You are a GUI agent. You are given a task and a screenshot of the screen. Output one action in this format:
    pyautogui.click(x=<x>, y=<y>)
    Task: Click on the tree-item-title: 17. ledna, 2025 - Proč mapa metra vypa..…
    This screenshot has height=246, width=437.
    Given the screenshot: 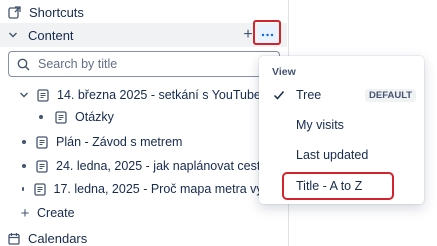 What is the action you would take?
    pyautogui.click(x=170, y=189)
    